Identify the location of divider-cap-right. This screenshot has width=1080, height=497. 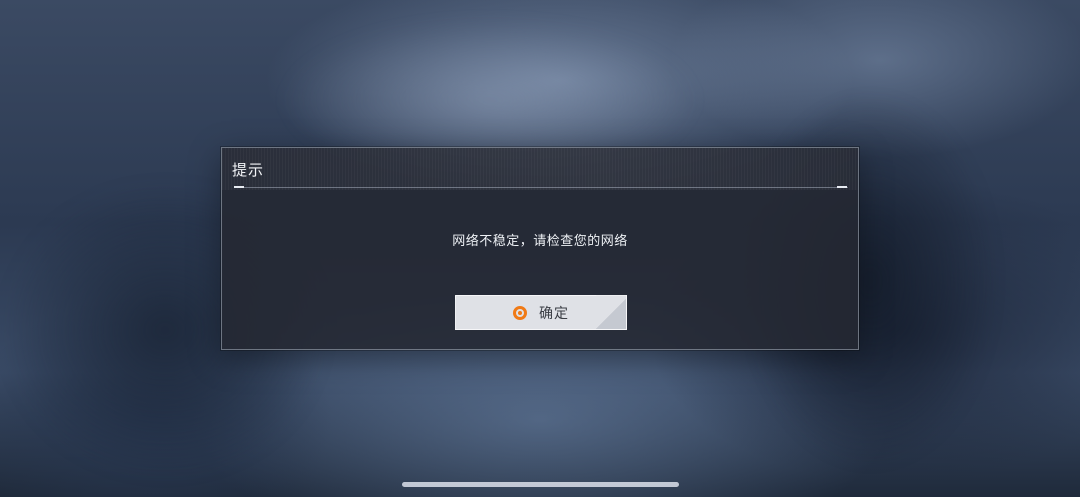
(842, 187).